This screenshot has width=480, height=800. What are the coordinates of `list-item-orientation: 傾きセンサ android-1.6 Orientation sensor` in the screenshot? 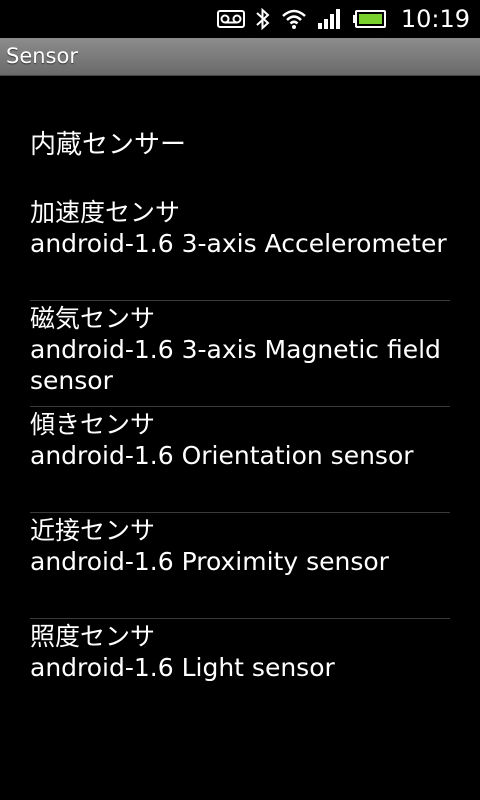 It's located at (240, 455).